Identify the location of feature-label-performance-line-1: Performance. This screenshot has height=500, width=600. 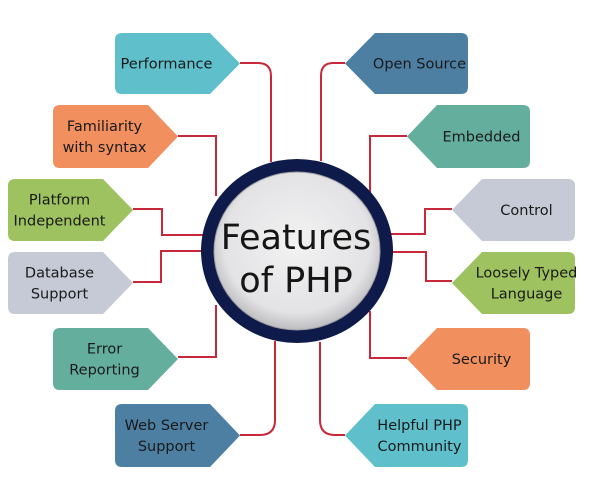
(167, 65).